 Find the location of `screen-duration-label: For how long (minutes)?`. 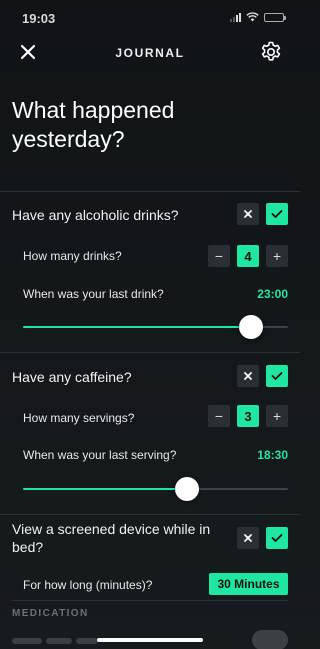

screen-duration-label: For how long (minutes)? is located at coordinates (88, 585).